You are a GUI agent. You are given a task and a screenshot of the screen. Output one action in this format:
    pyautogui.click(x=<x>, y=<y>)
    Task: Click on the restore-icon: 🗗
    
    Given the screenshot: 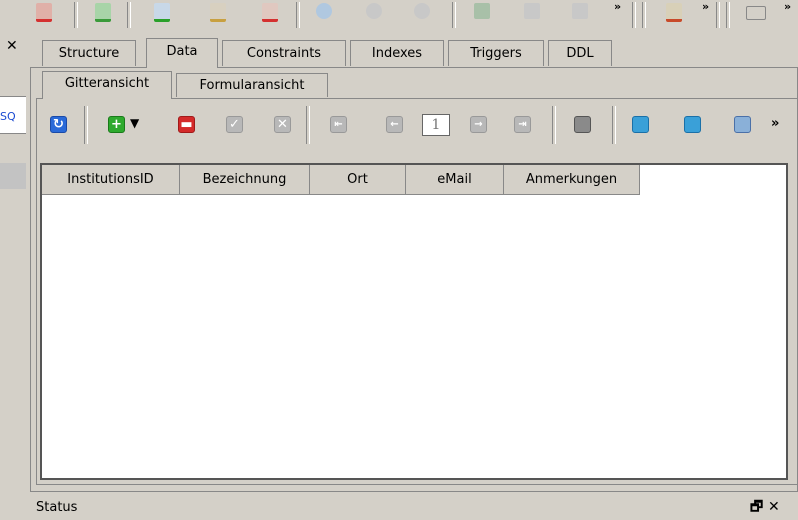 What is the action you would take?
    pyautogui.click(x=756, y=507)
    